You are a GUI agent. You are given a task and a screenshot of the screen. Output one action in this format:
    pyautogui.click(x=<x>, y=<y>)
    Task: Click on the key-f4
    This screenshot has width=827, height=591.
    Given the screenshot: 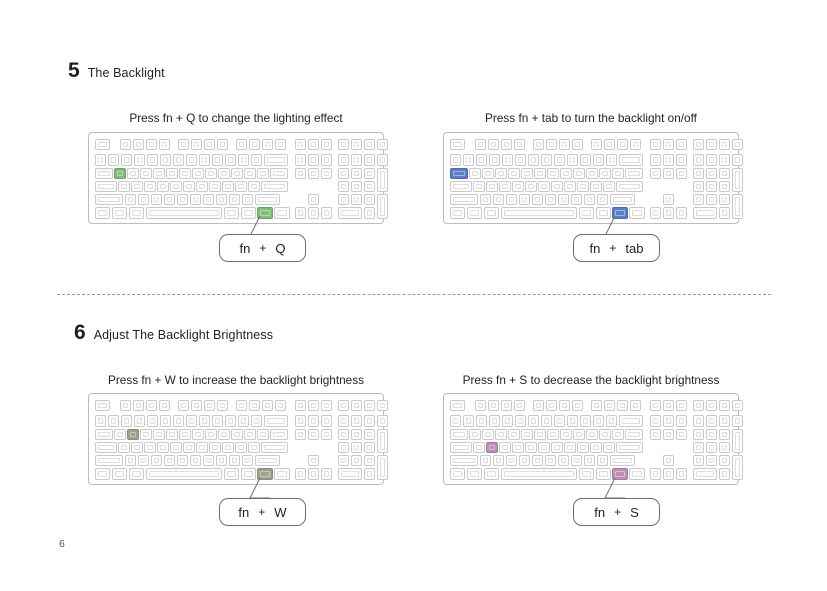 What is the action you would take?
    pyautogui.click(x=519, y=406)
    